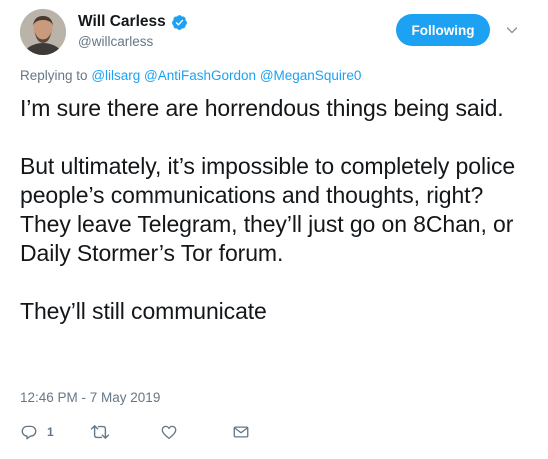  What do you see at coordinates (169, 432) in the screenshot?
I see `like-icon` at bounding box center [169, 432].